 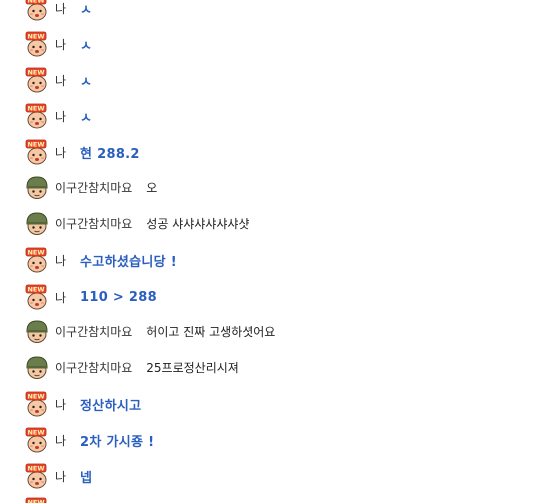 I want to click on chat-message-row: NEW 나 정산하시고, so click(x=82, y=404).